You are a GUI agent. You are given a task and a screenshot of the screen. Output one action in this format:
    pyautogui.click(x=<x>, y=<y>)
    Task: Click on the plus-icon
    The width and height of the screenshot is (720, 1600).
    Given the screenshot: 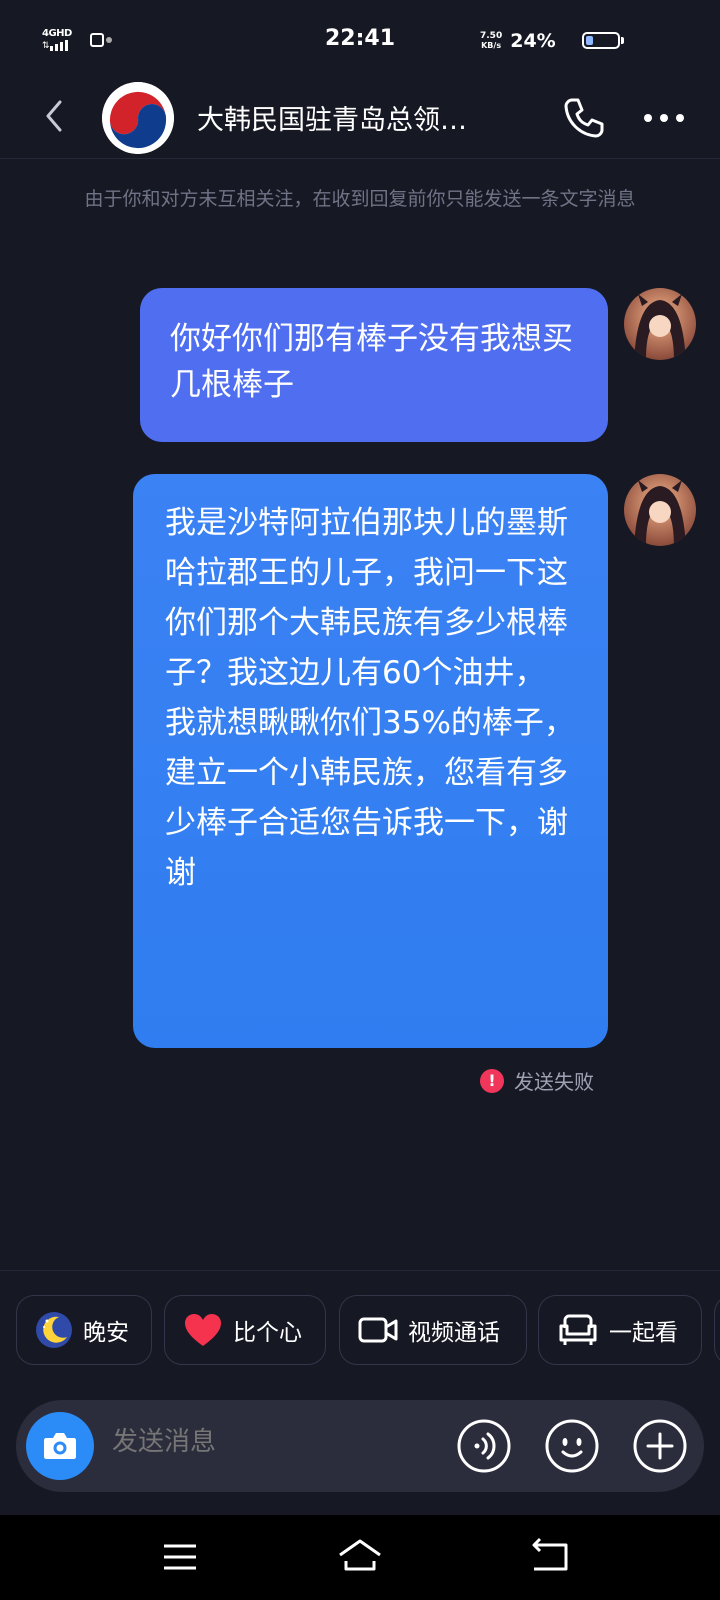 What is the action you would take?
    pyautogui.click(x=660, y=1446)
    